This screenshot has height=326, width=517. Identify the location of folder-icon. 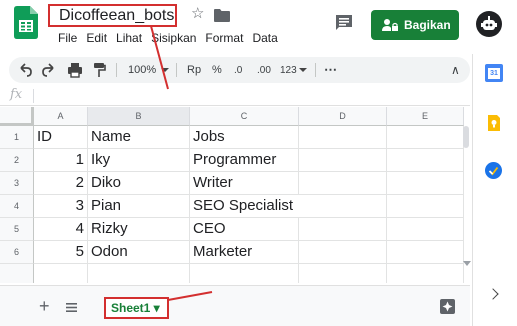
(222, 15).